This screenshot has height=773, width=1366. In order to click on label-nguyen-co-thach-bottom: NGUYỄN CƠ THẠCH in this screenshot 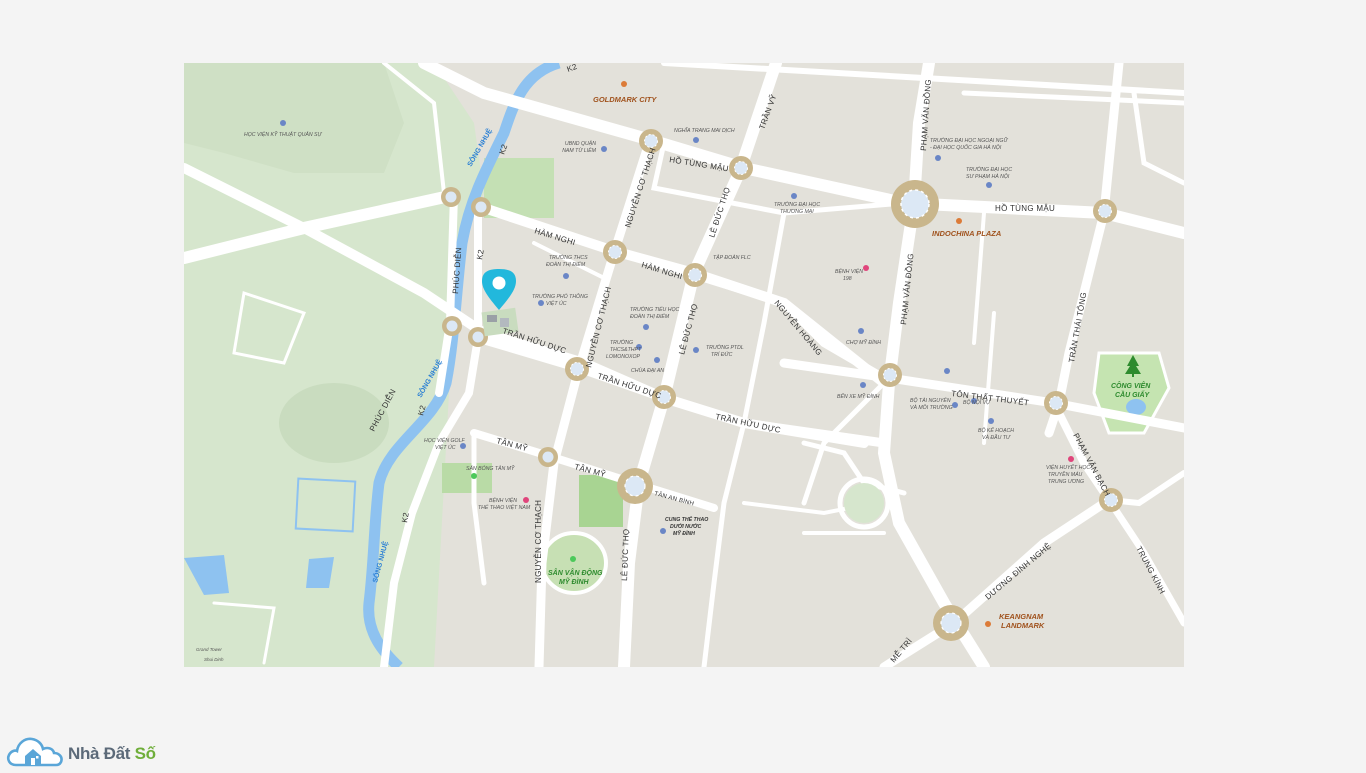, I will do `click(538, 541)`.